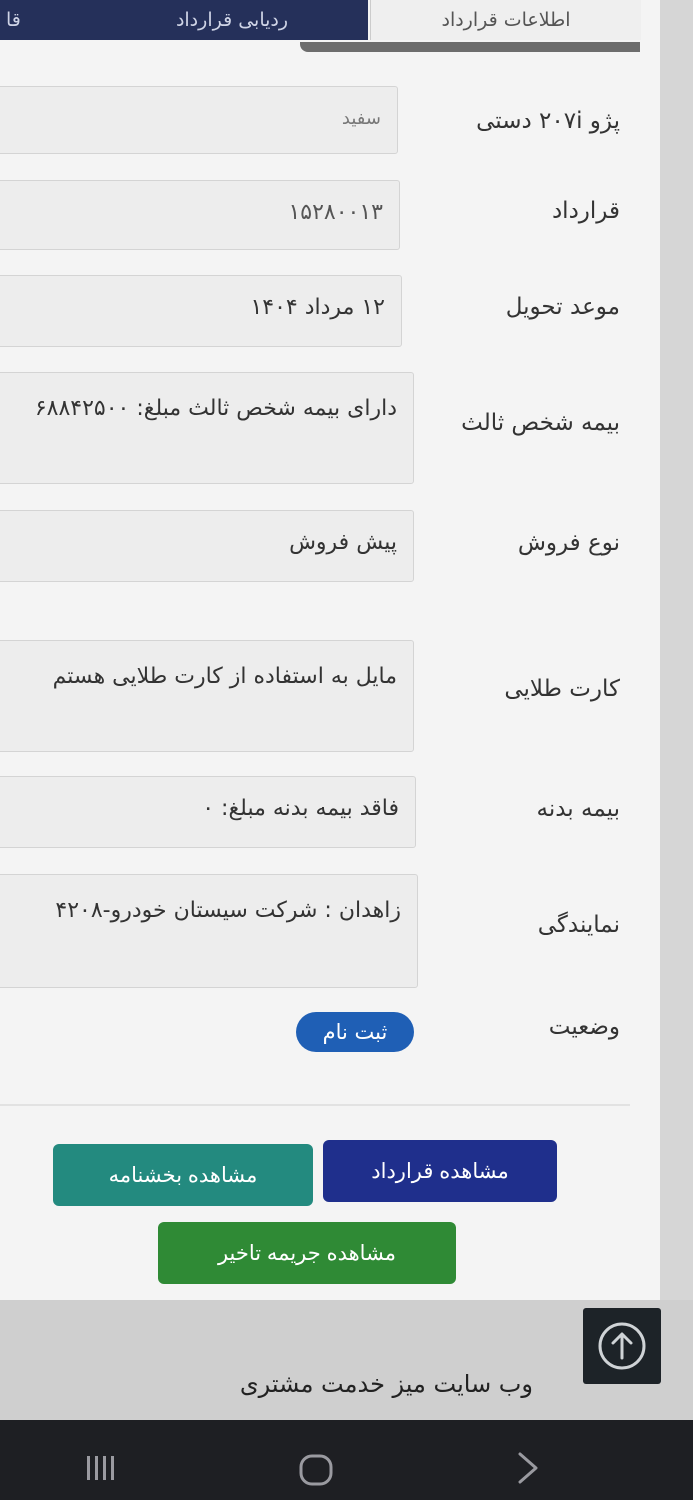 The width and height of the screenshot is (693, 1500). What do you see at coordinates (578, 809) in the screenshot?
I see `body-insurance-label: بیمه بدنه` at bounding box center [578, 809].